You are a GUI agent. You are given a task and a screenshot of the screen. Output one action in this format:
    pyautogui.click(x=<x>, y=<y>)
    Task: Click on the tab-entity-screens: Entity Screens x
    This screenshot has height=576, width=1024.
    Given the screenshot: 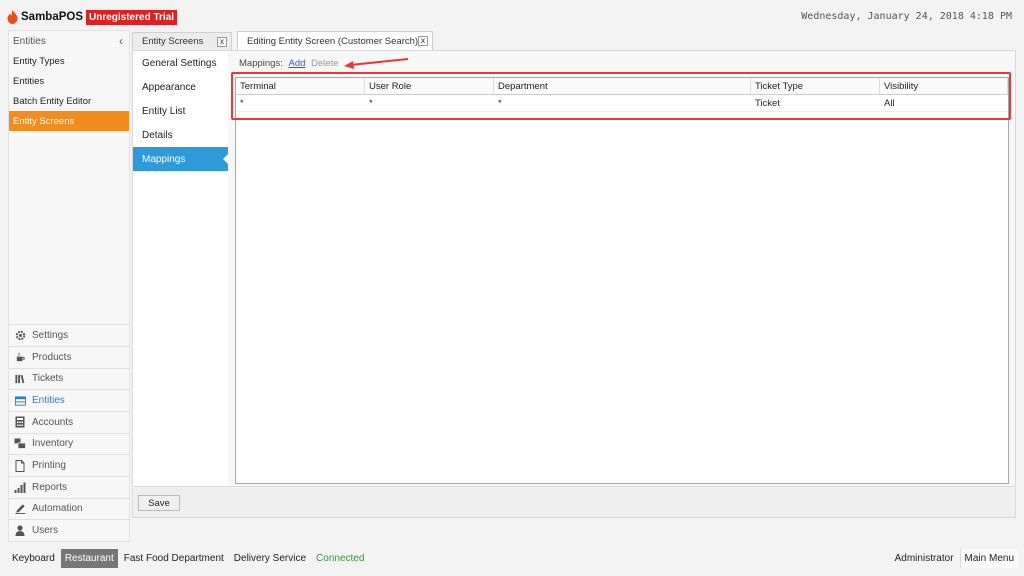 What is the action you would take?
    pyautogui.click(x=182, y=41)
    